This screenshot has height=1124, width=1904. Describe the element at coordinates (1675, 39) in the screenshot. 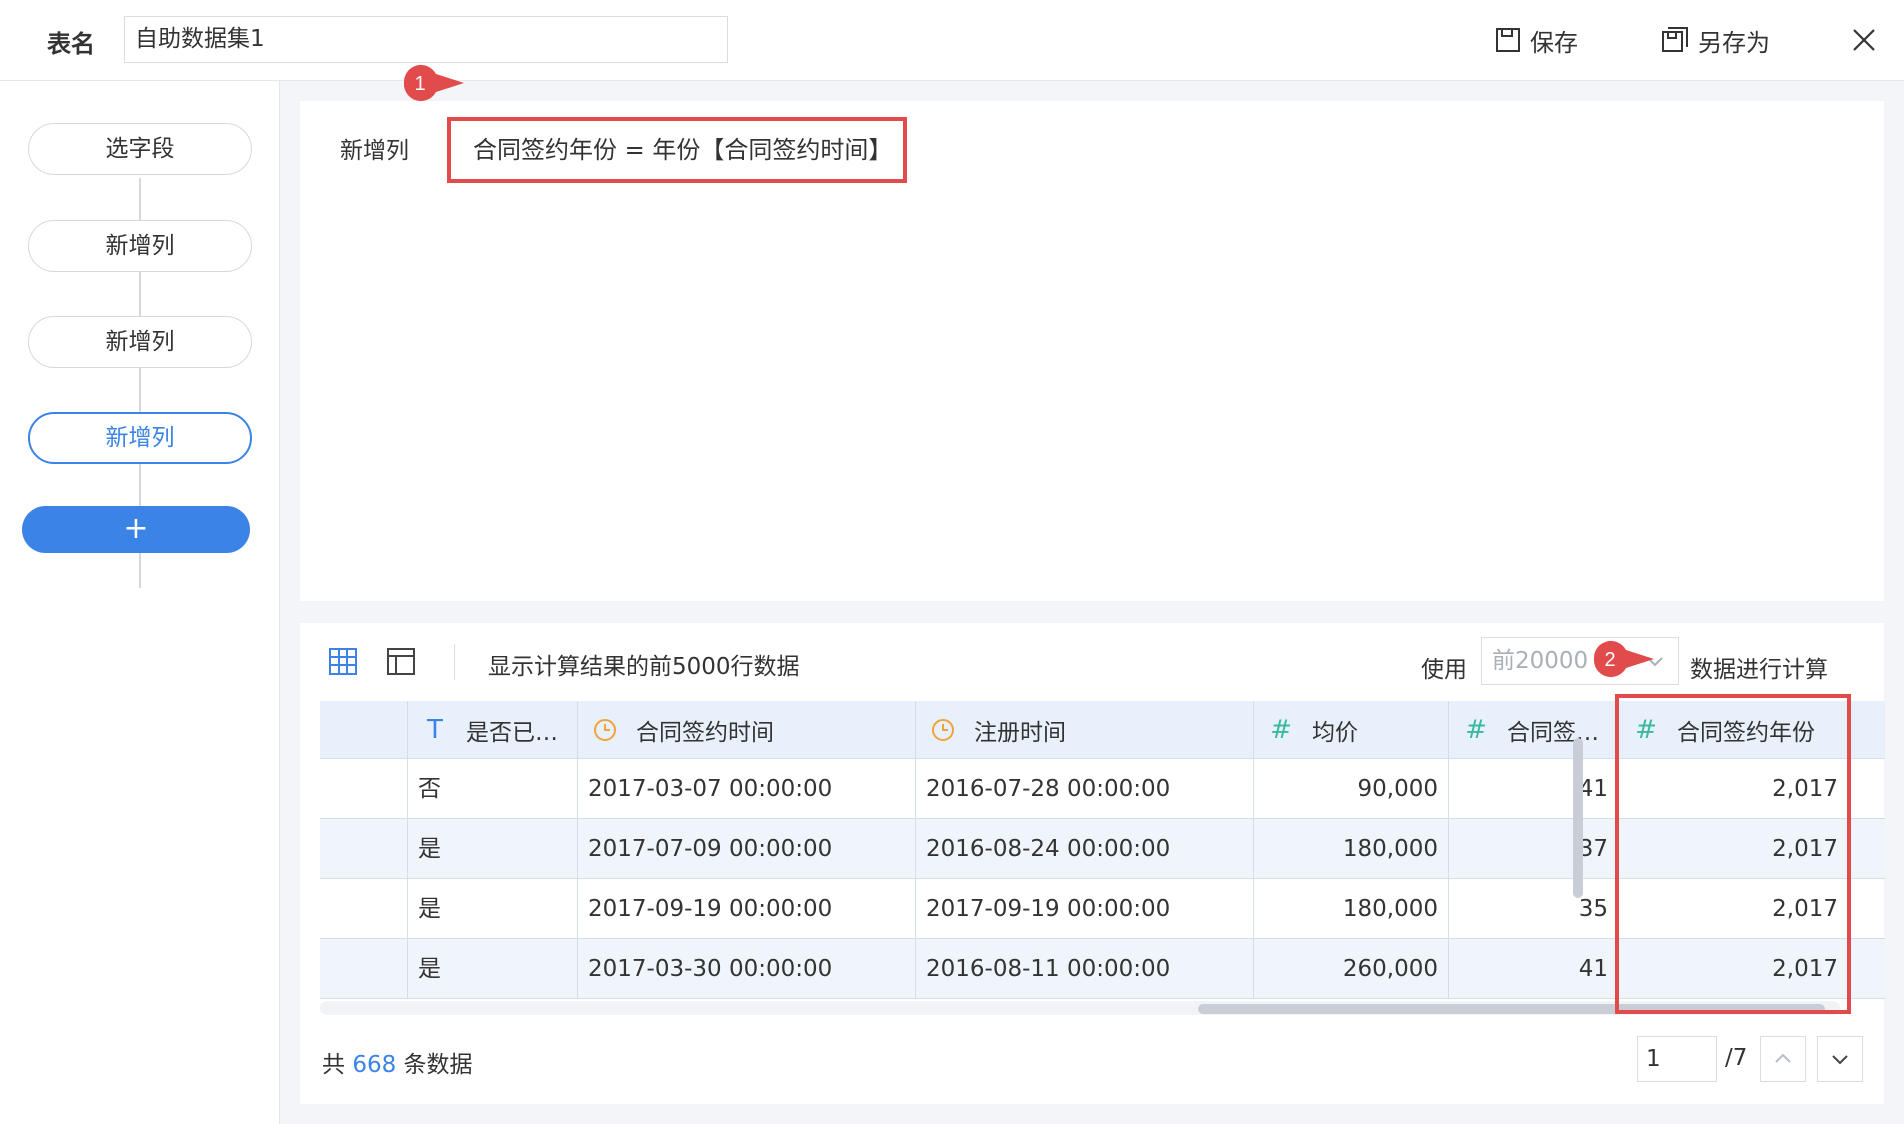

I see `save-as-icon` at that location.